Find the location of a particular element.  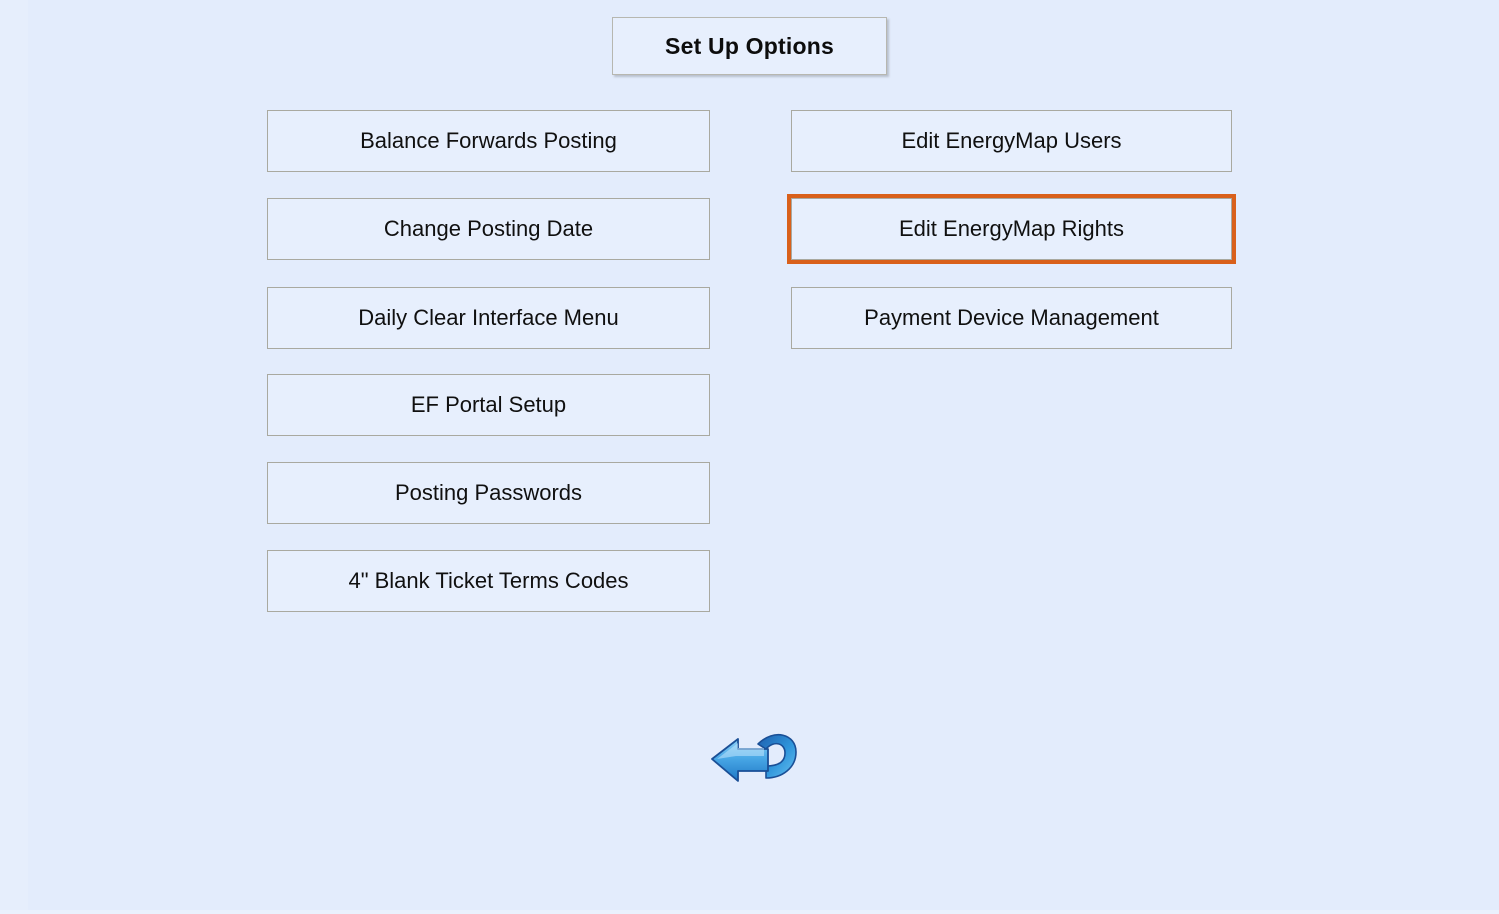

posting-passwords-button: Posting Passwords is located at coordinates (488, 493).